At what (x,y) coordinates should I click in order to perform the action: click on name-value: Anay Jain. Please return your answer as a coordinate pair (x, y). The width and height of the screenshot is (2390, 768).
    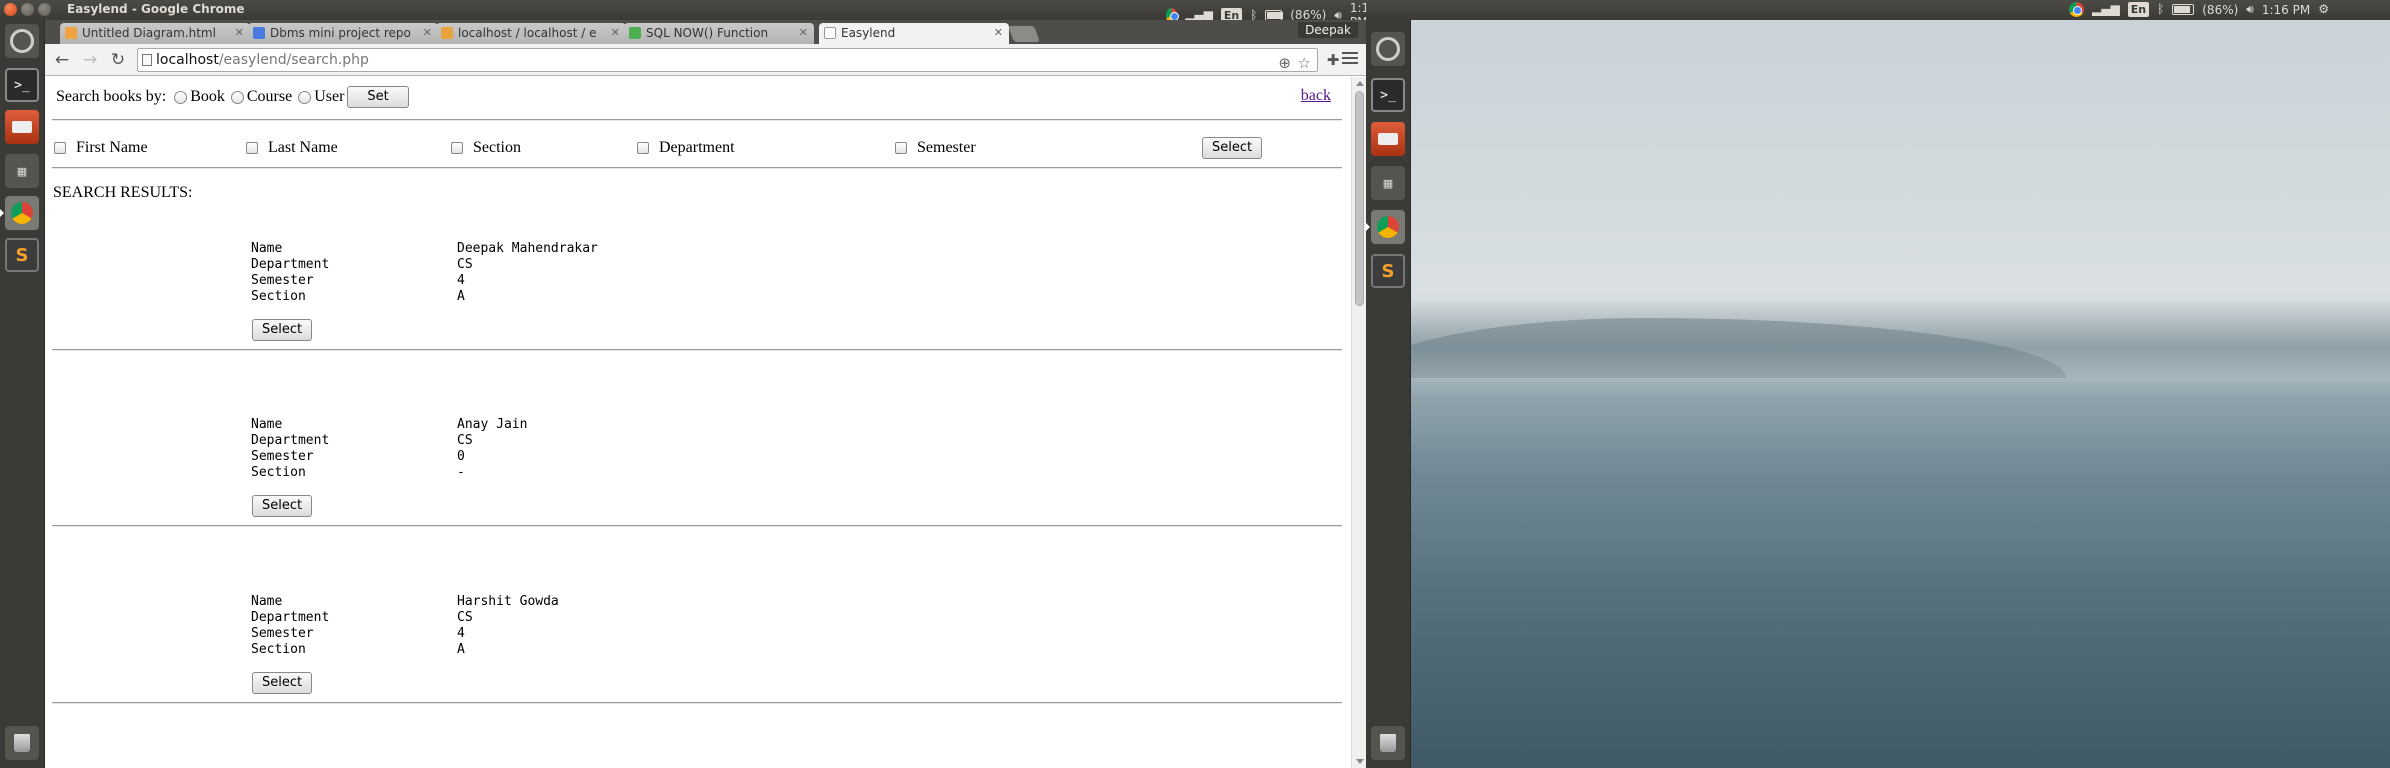
    Looking at the image, I should click on (492, 424).